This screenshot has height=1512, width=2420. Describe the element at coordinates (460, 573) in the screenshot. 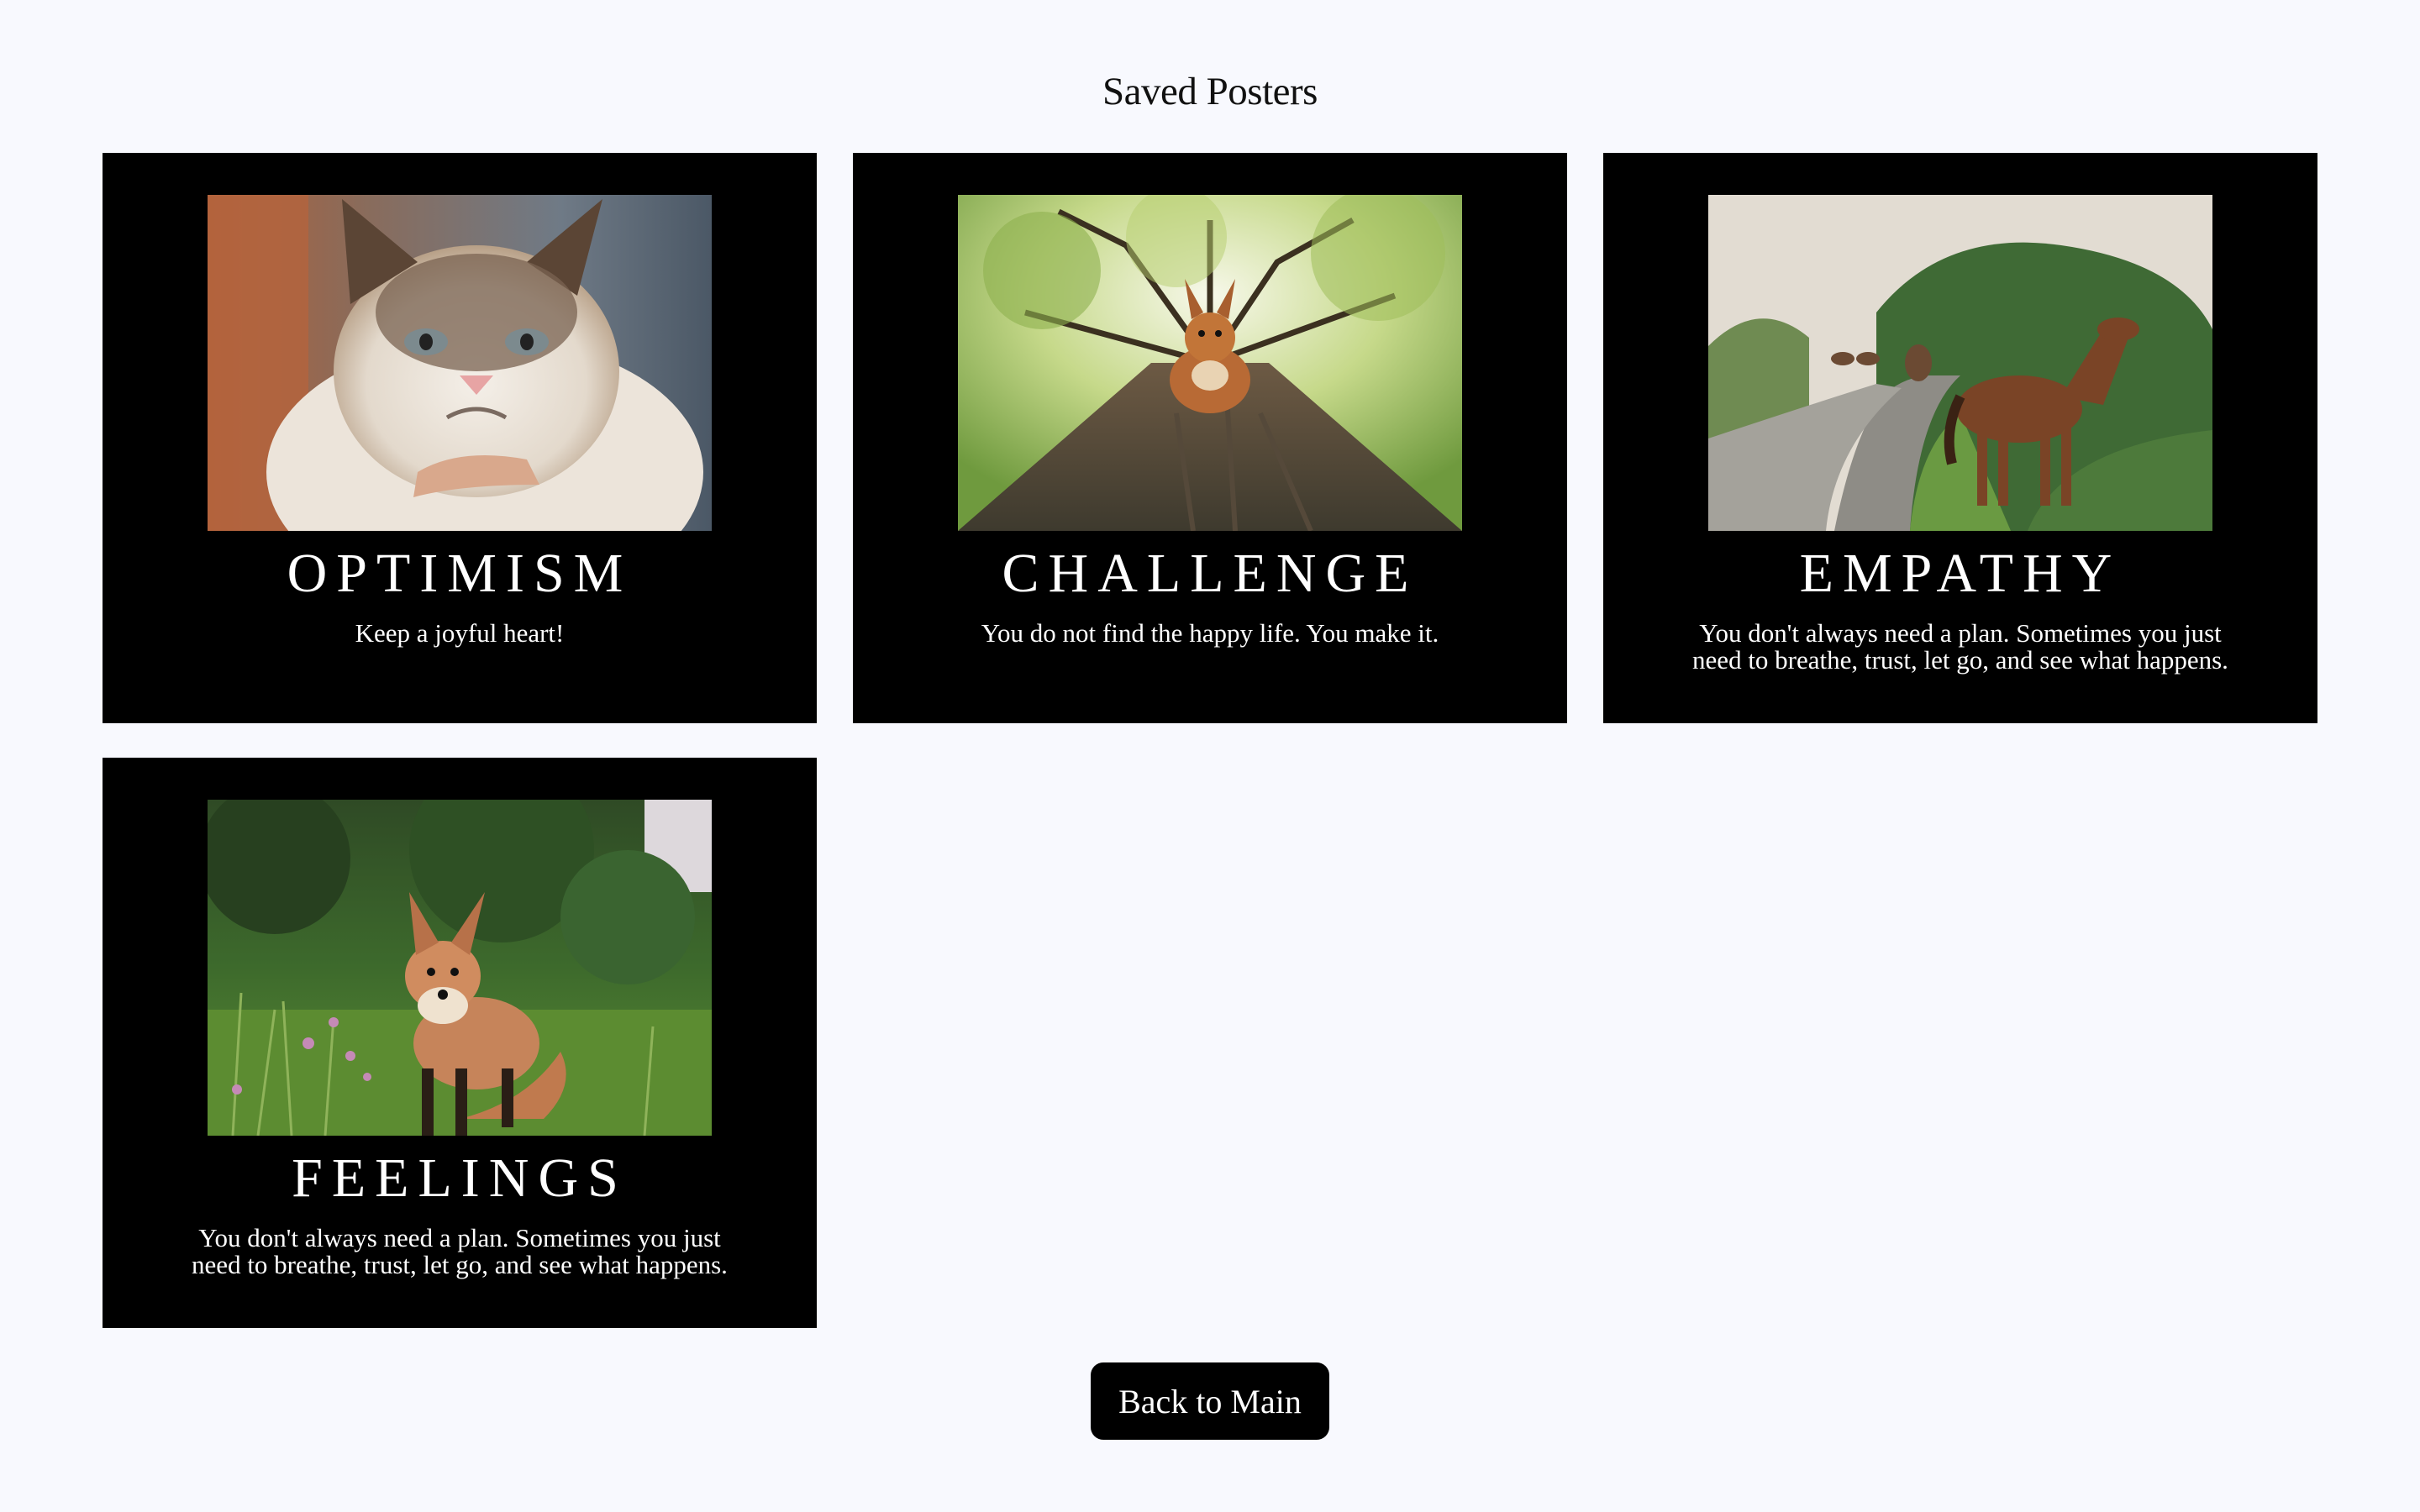

I see `poster-title: OPTIMISM` at that location.